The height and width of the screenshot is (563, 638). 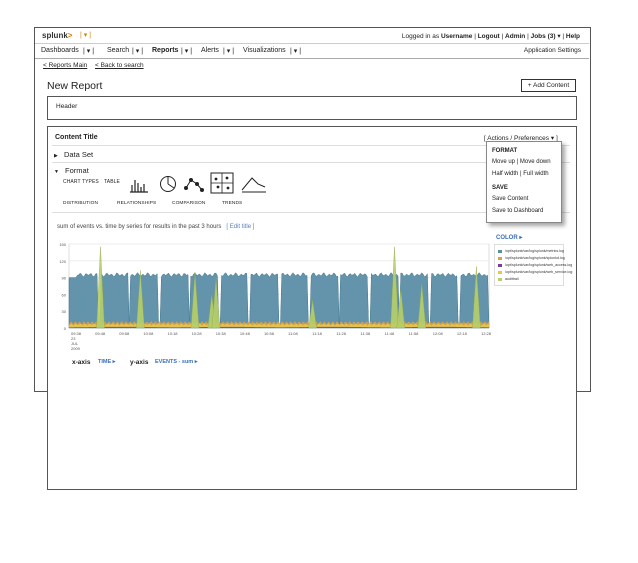 I want to click on menu-move-item: Move up | Move down, so click(x=521, y=162).